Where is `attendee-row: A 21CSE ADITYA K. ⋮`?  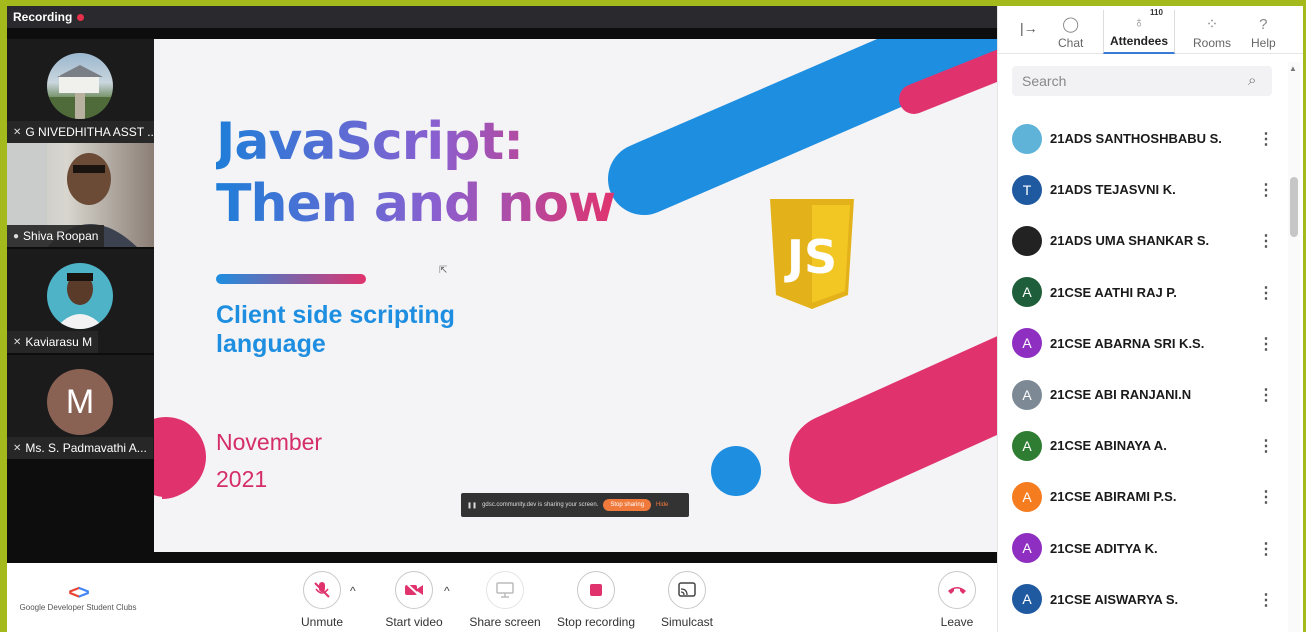 attendee-row: A 21CSE ADITYA K. ⋮ is located at coordinates (1143, 548).